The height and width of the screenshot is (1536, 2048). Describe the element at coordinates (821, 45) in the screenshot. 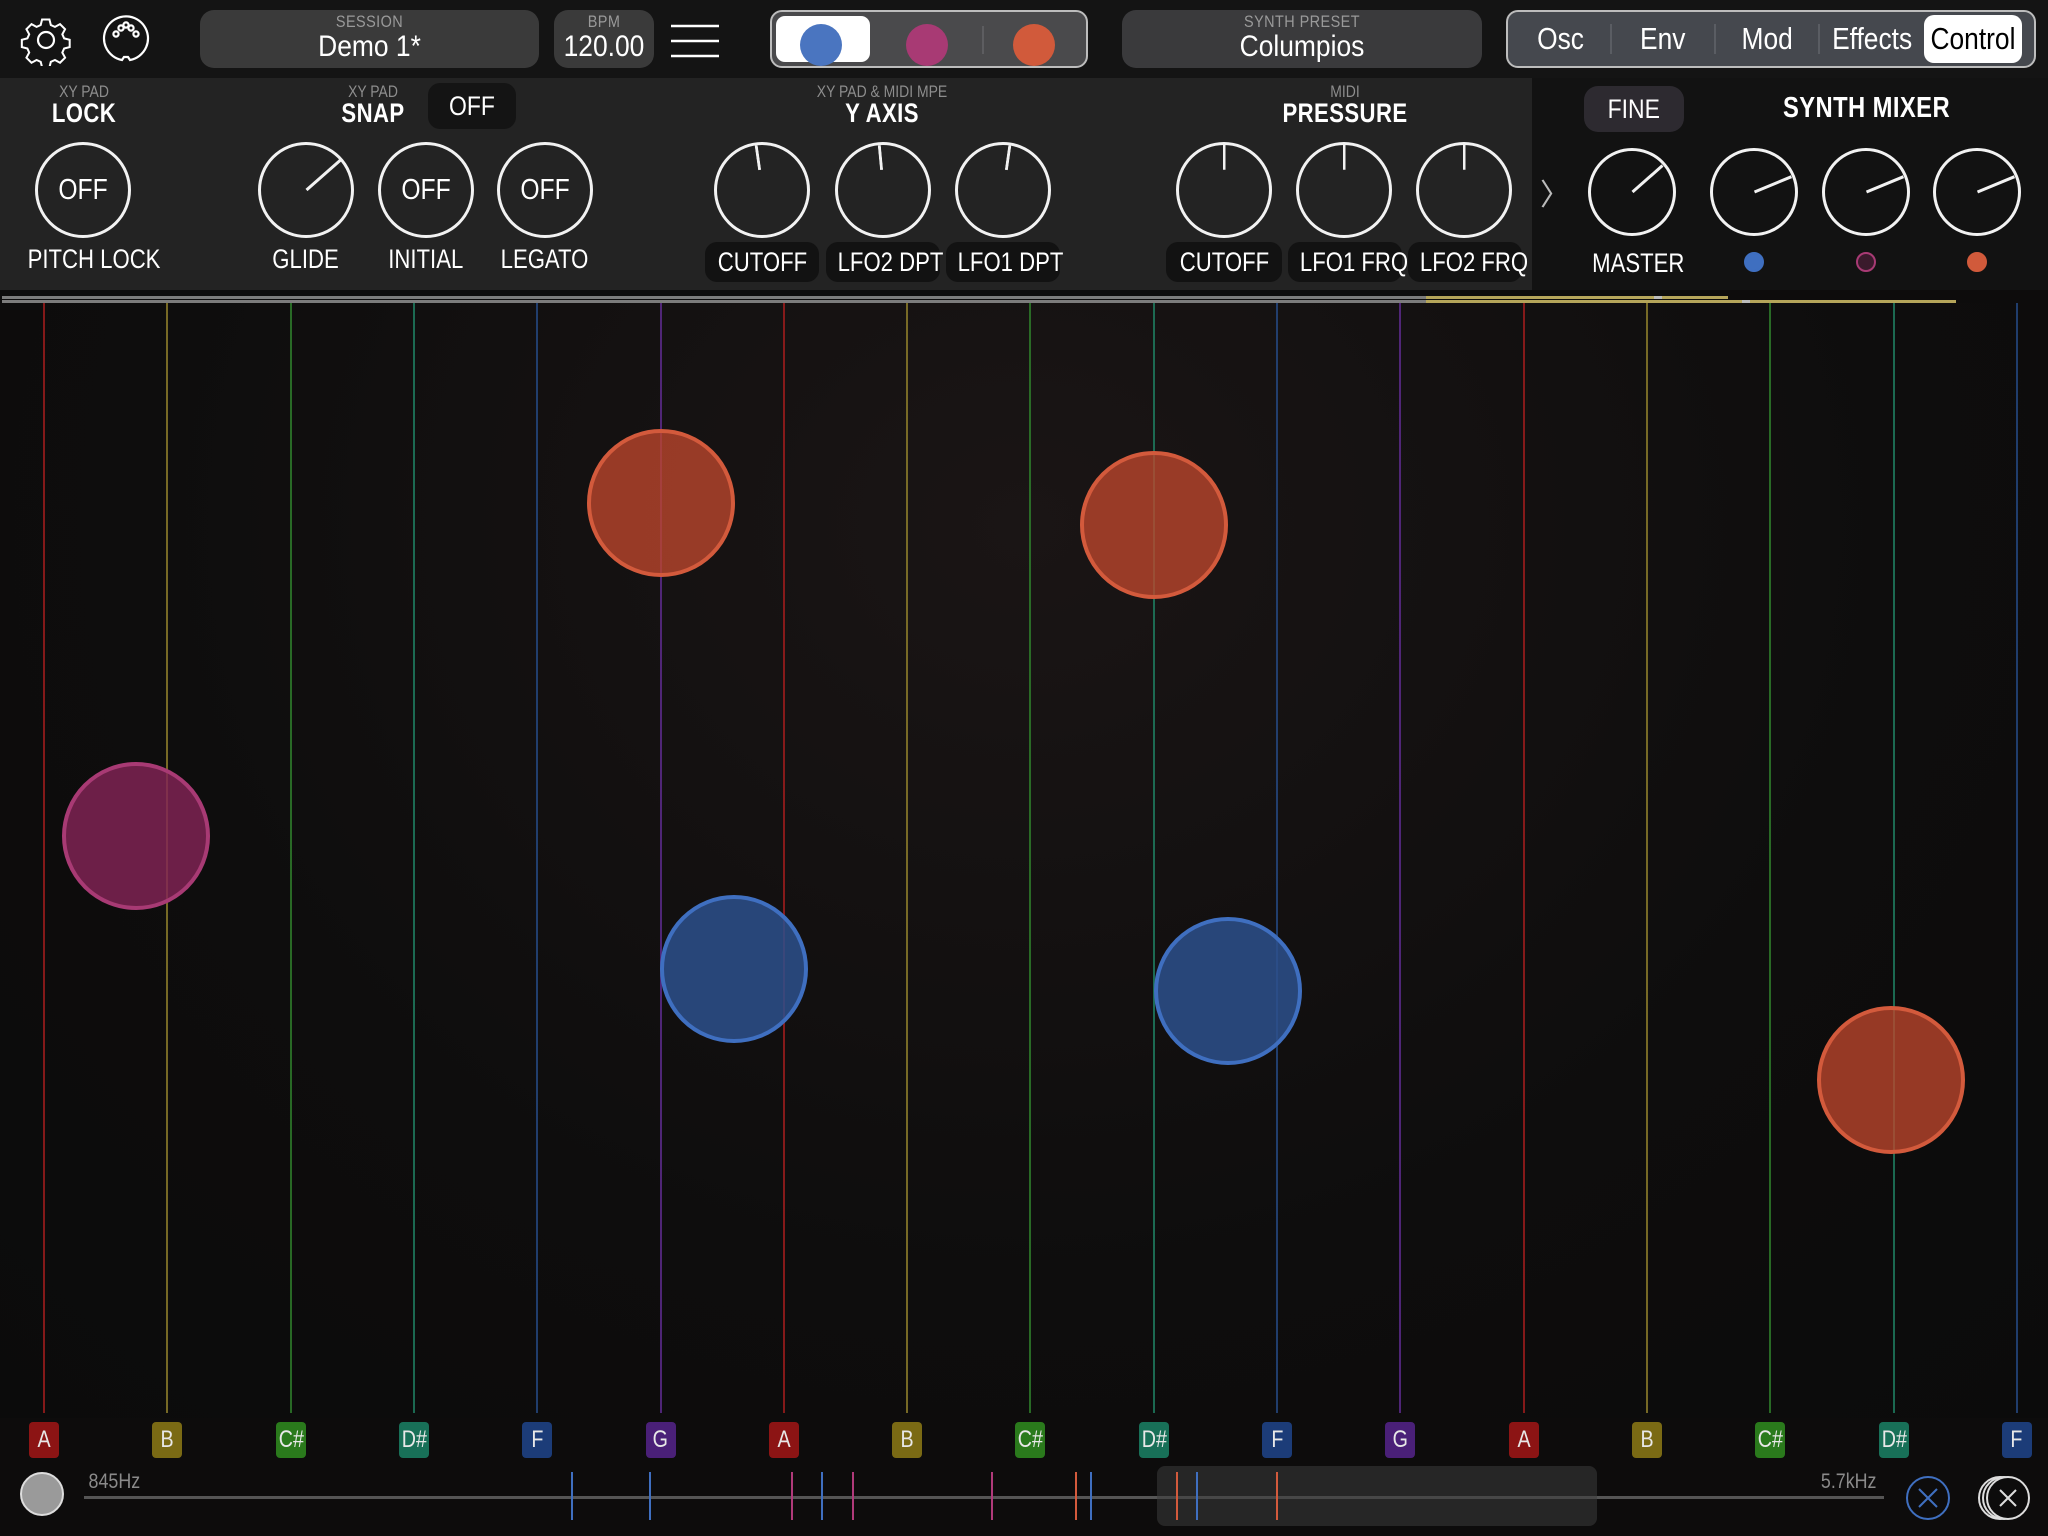

I see `synth-1-button` at that location.